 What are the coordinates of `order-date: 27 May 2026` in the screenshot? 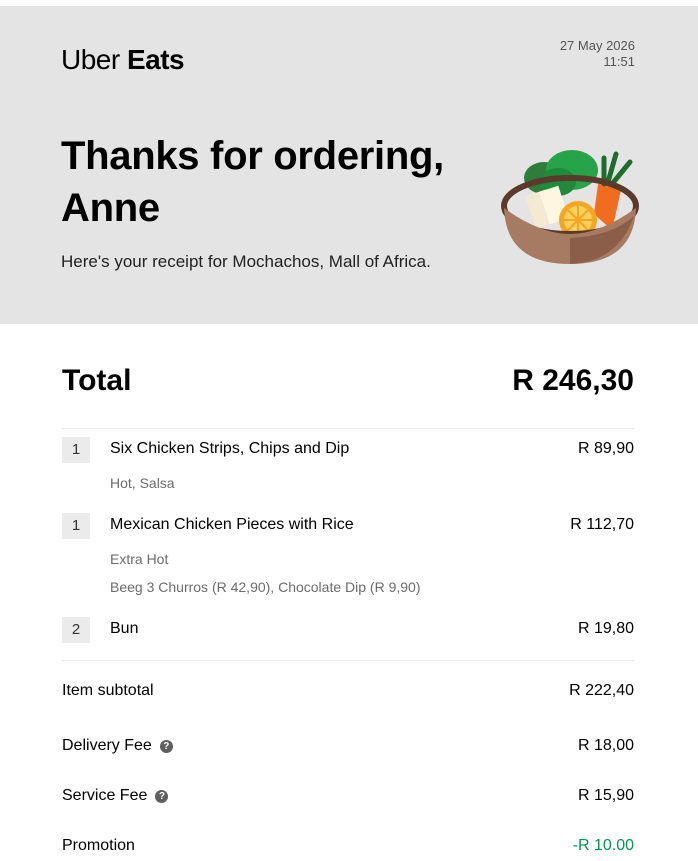 It's located at (597, 45).